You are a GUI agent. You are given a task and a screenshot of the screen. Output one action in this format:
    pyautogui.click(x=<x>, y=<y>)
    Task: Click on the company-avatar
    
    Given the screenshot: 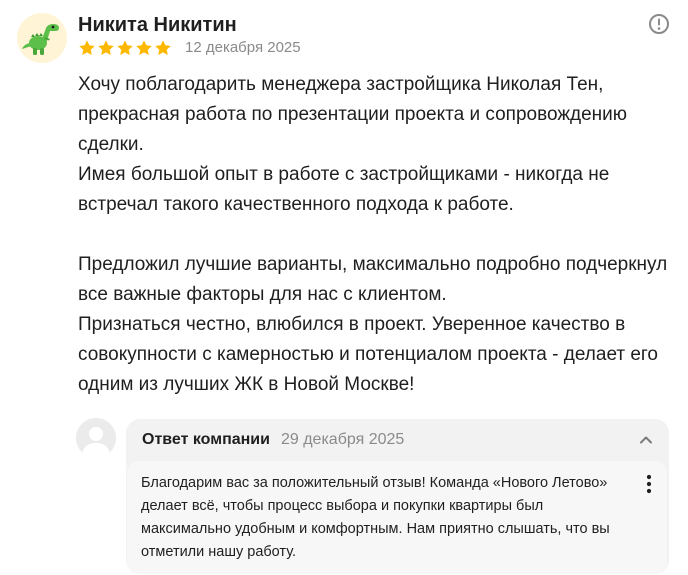 What is the action you would take?
    pyautogui.click(x=96, y=438)
    